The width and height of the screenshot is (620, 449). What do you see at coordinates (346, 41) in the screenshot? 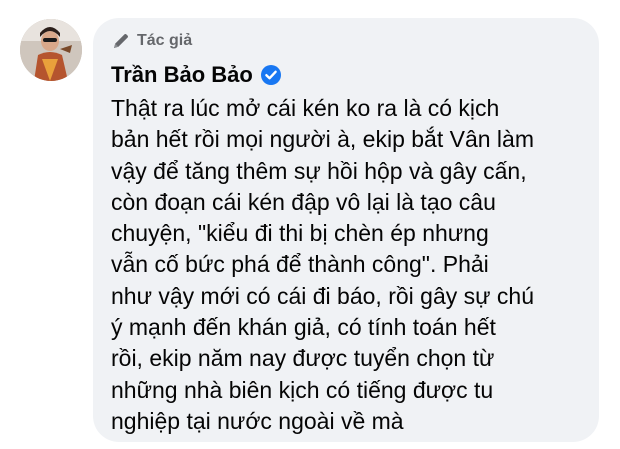
I see `author-badge: Tác giả` at bounding box center [346, 41].